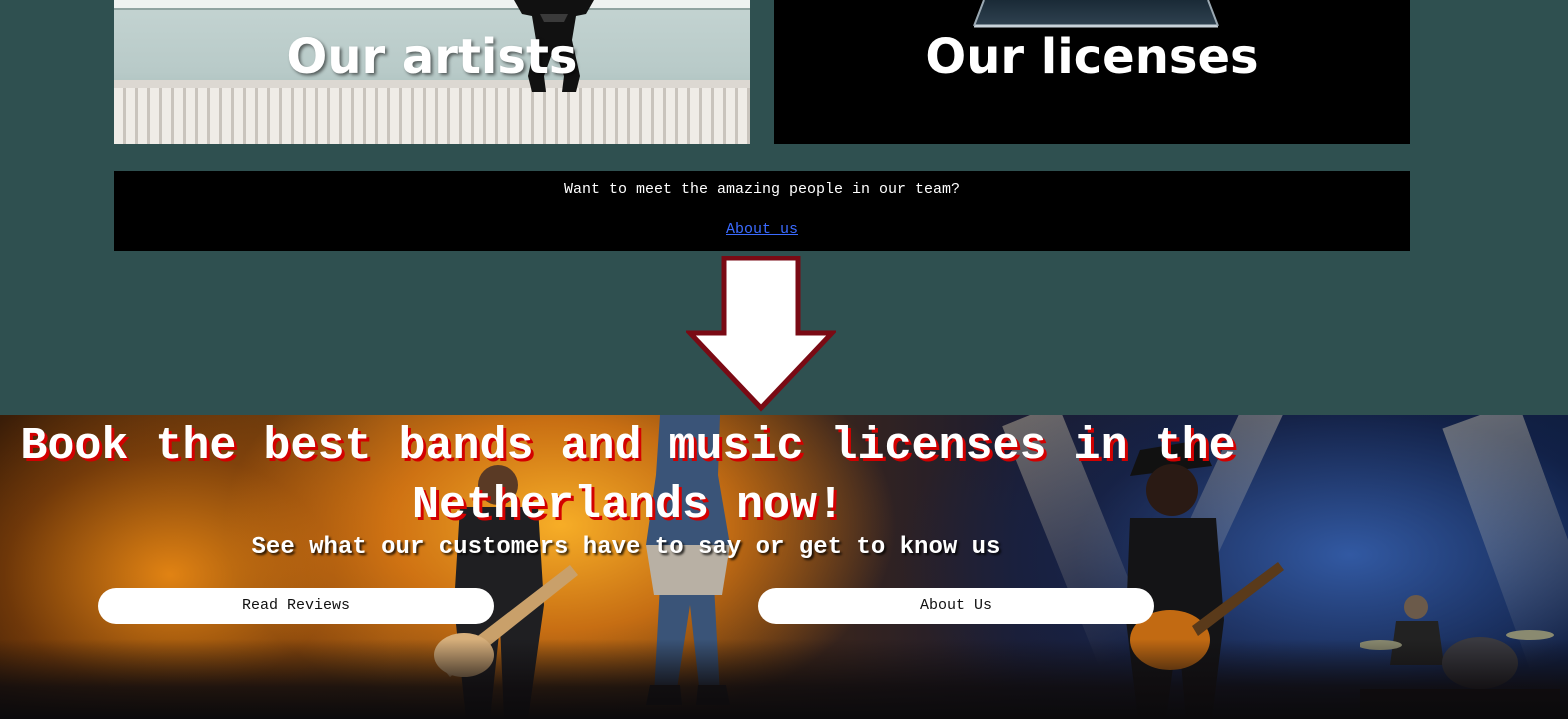  I want to click on licenses-card-triangle-image, so click(1096, 14).